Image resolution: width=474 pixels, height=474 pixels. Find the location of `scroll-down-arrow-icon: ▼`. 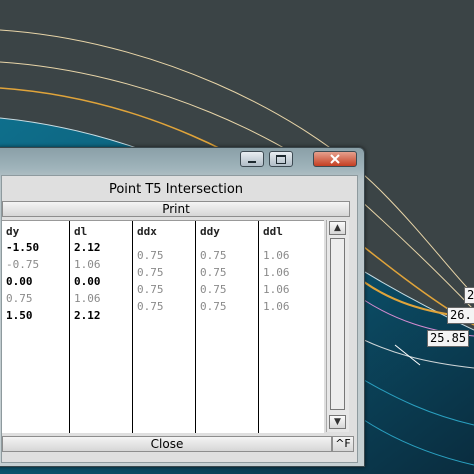

scroll-down-arrow-icon: ▼ is located at coordinates (337, 422).